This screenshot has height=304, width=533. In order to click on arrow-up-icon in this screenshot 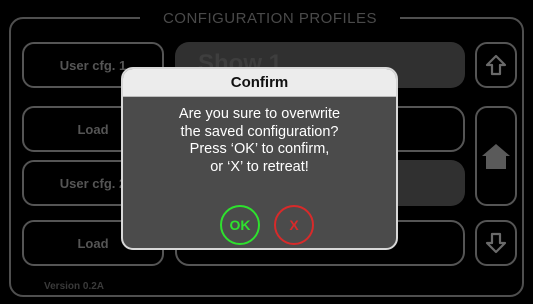, I will do `click(496, 65)`.